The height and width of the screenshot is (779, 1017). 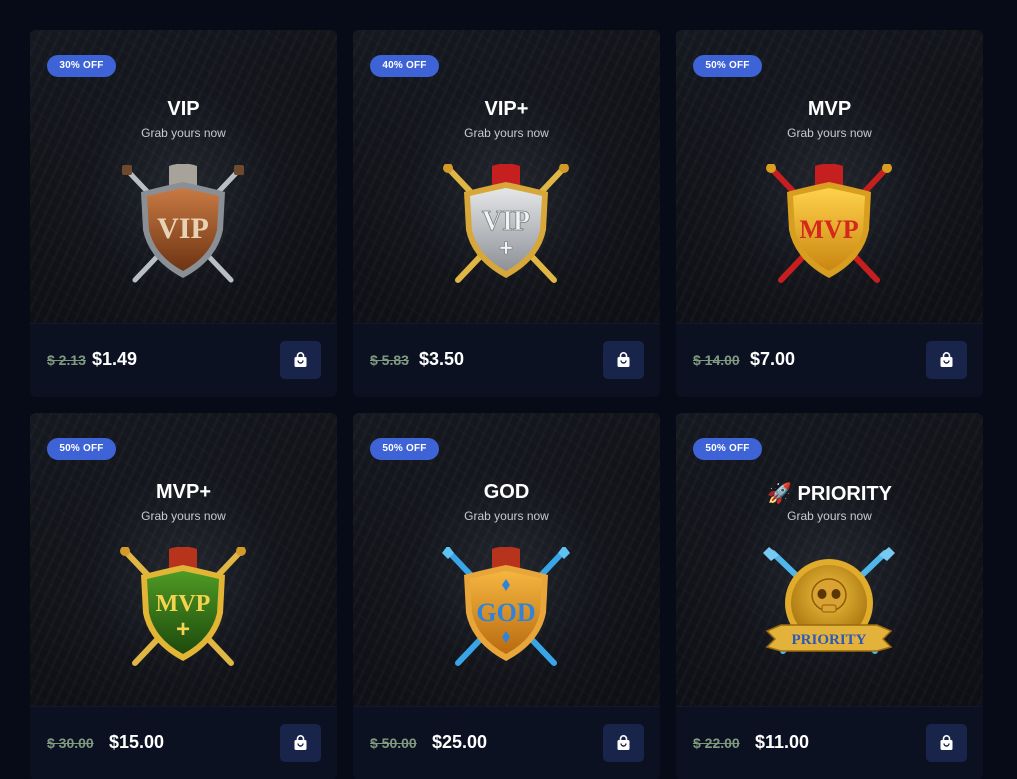 I want to click on card-footer: $ 50.00 $25.00, so click(x=506, y=742).